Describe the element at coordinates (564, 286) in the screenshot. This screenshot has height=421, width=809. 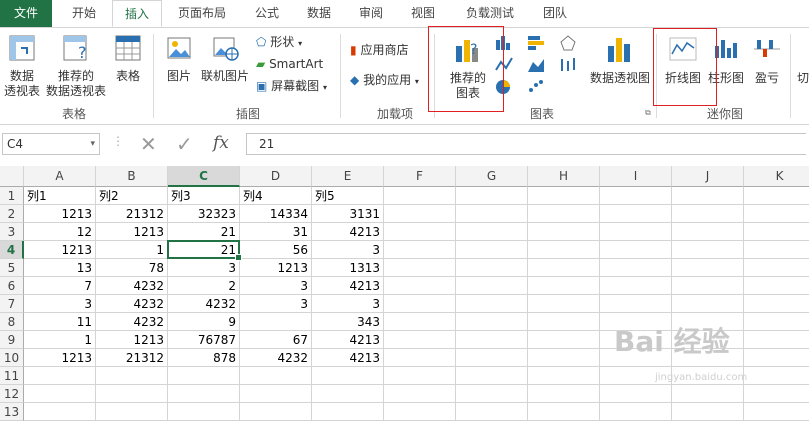
I see `cell-h6` at that location.